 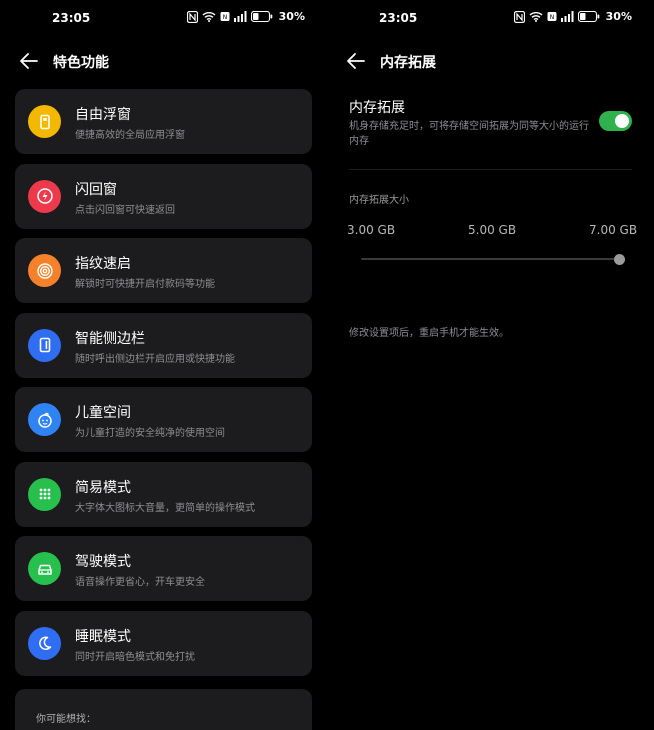 What do you see at coordinates (163, 709) in the screenshot?
I see `suggestions-card: 你可能想找：` at bounding box center [163, 709].